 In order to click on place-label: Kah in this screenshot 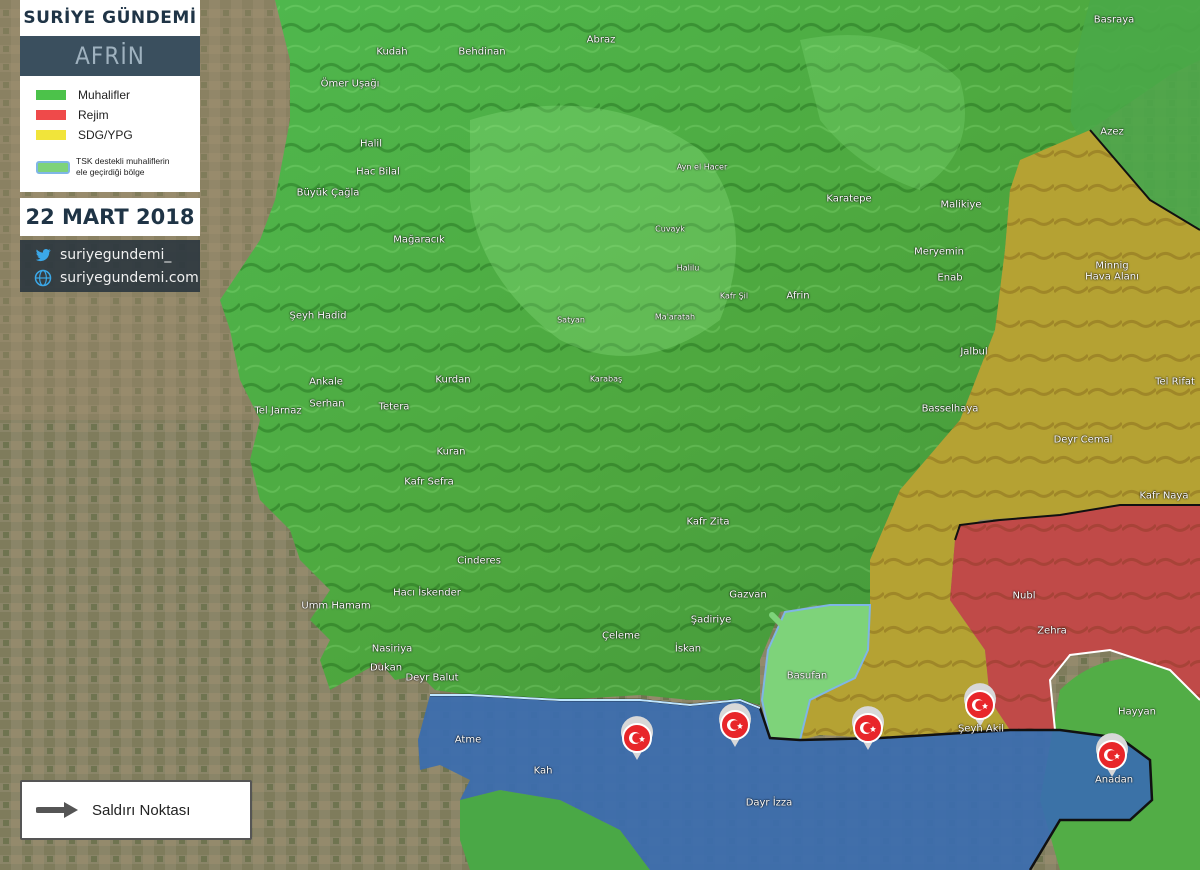, I will do `click(543, 771)`.